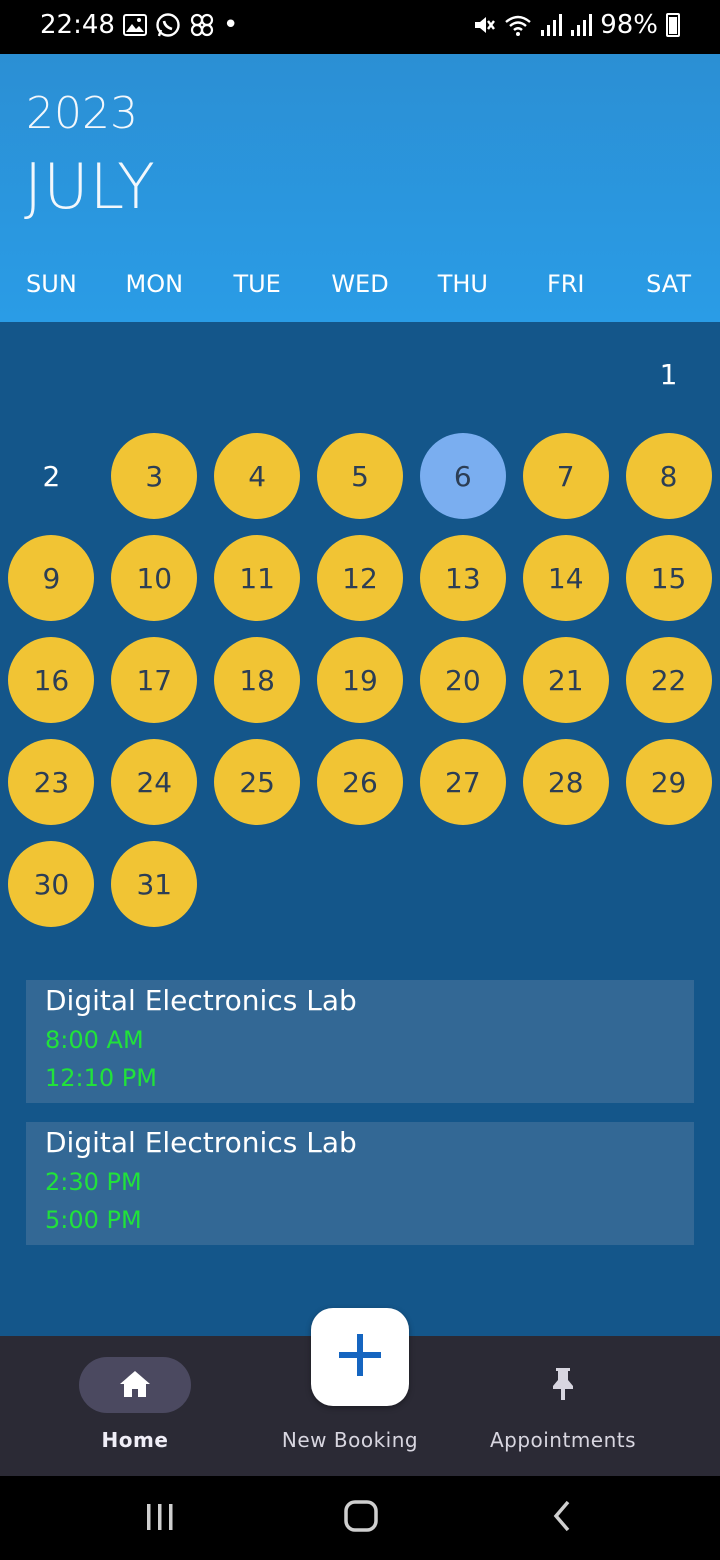  What do you see at coordinates (51, 782) in the screenshot?
I see `calendar-day-23: 23` at bounding box center [51, 782].